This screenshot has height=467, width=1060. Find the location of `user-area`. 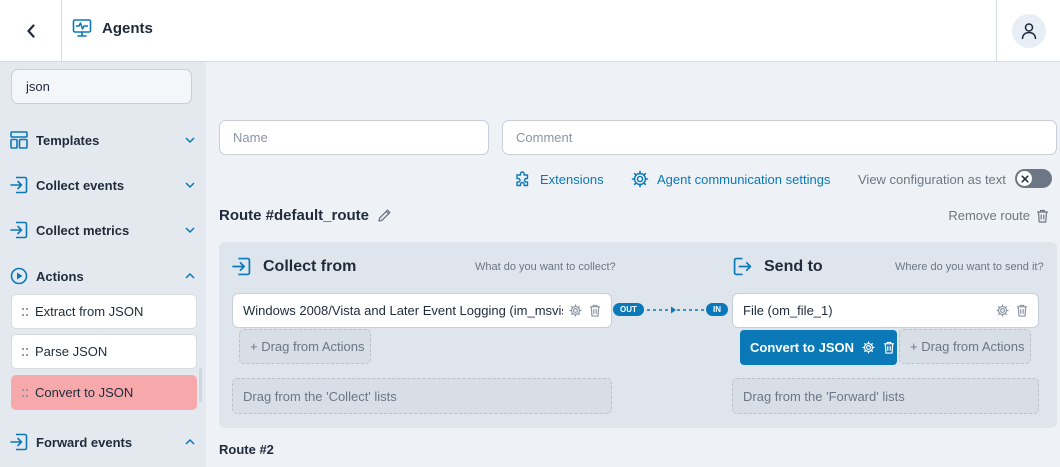

user-area is located at coordinates (1028, 30).